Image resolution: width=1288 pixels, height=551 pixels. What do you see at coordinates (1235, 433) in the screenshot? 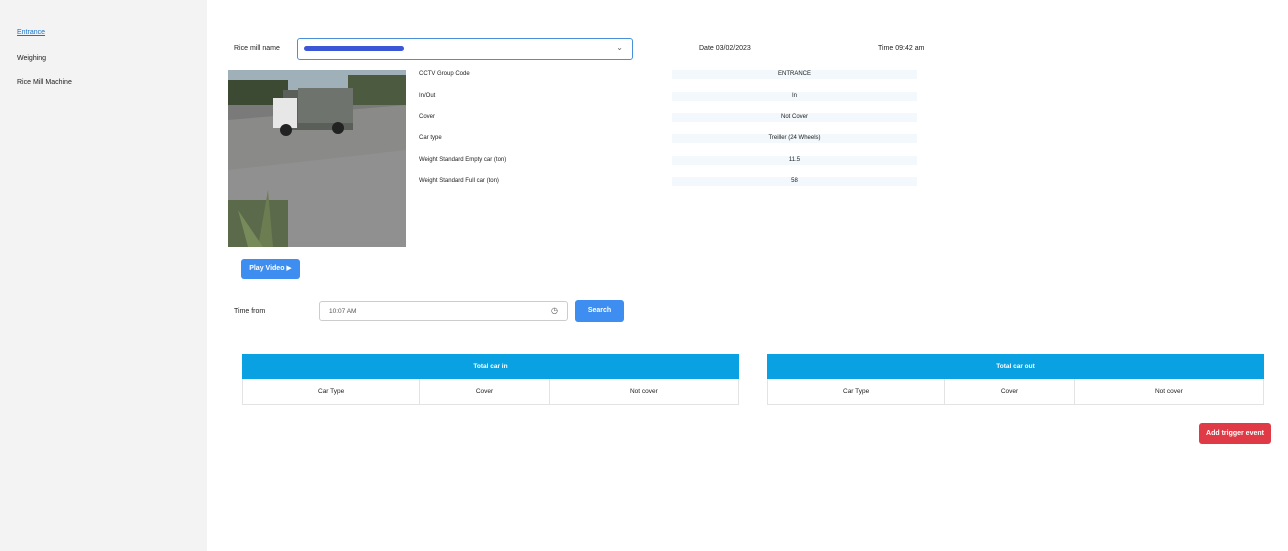
I see `add-trigger-event-button: Add trigger event` at bounding box center [1235, 433].